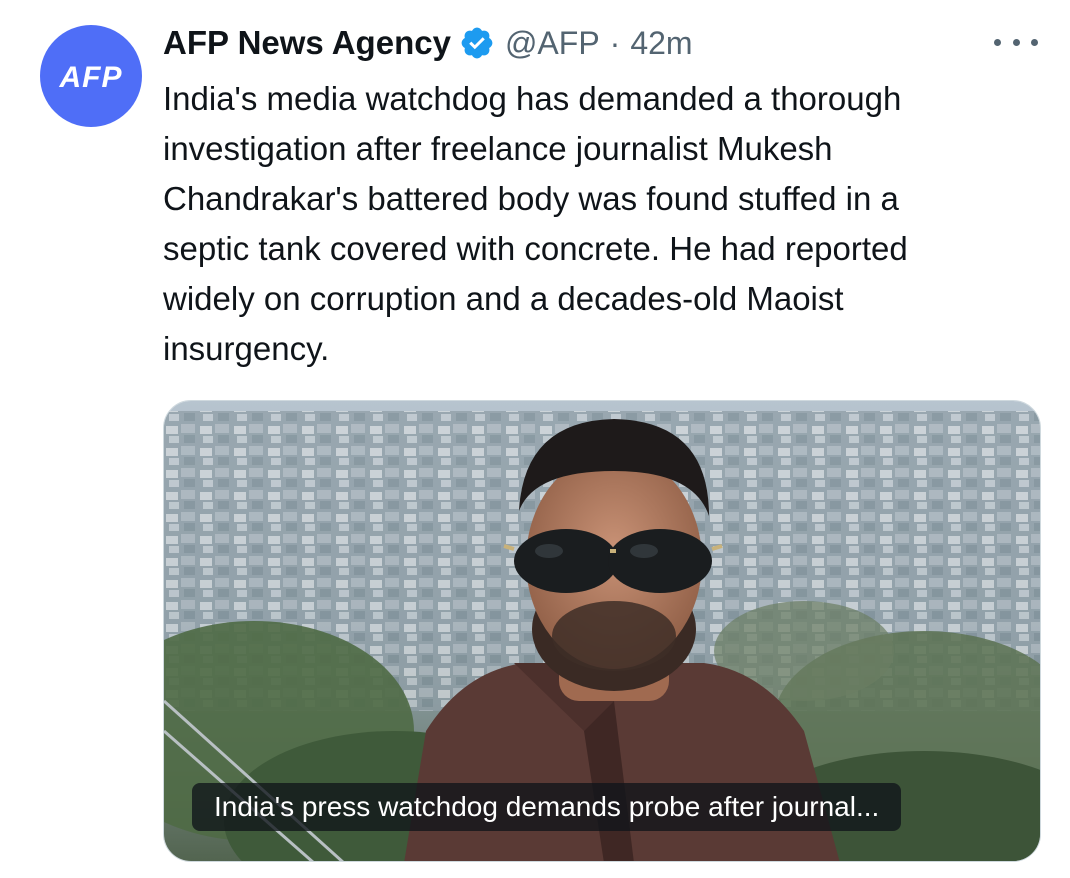 This screenshot has width=1070, height=878. What do you see at coordinates (307, 43) in the screenshot?
I see `author-name: AFP News Agency` at bounding box center [307, 43].